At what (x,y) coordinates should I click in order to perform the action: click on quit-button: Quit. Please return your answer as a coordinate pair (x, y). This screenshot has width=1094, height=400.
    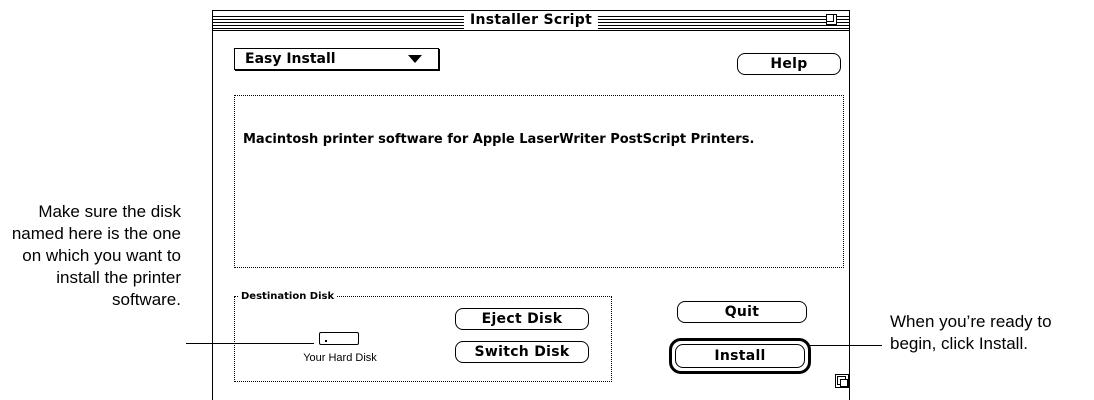
    Looking at the image, I should click on (742, 312).